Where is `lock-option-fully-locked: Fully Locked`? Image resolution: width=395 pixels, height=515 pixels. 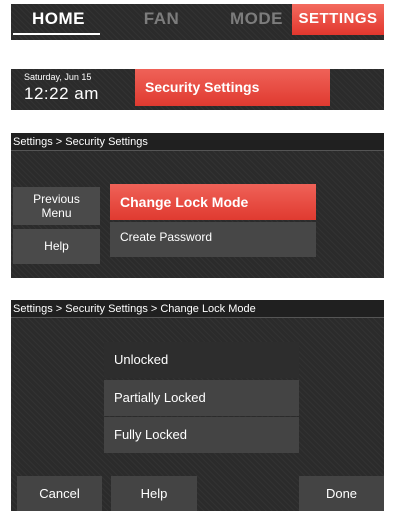 lock-option-fully-locked: Fully Locked is located at coordinates (201, 435).